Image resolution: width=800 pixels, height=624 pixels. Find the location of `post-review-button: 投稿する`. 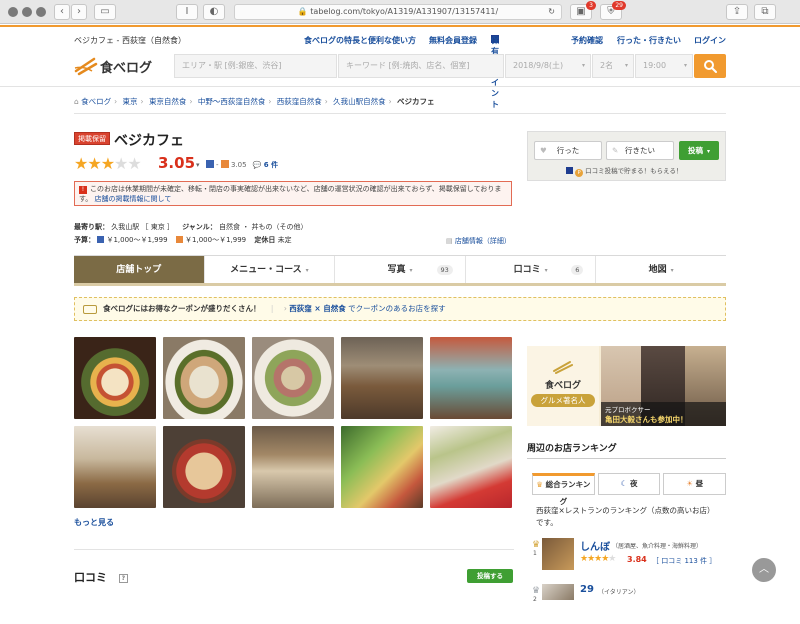

post-review-button: 投稿する is located at coordinates (490, 576).